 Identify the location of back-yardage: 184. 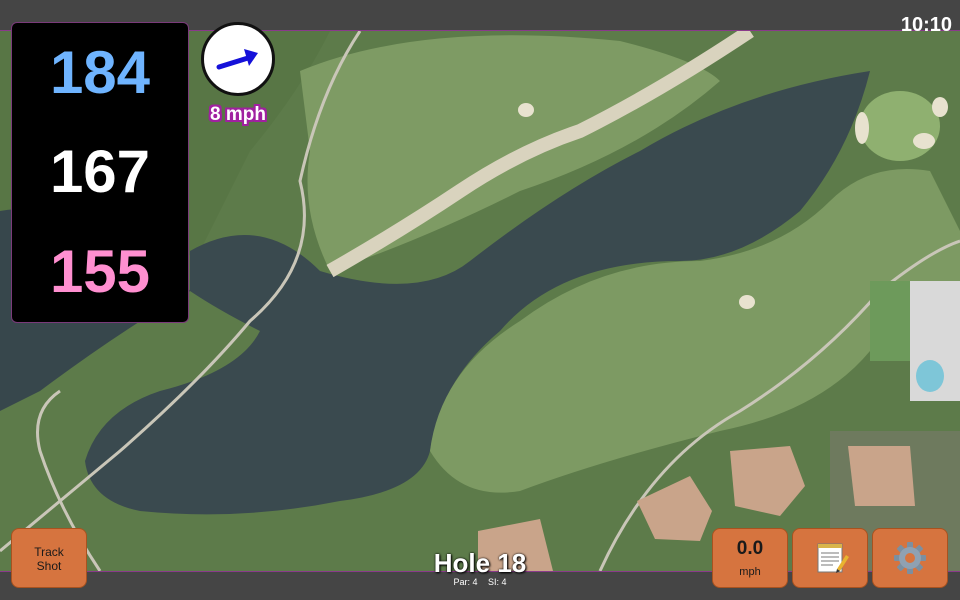
(100, 72).